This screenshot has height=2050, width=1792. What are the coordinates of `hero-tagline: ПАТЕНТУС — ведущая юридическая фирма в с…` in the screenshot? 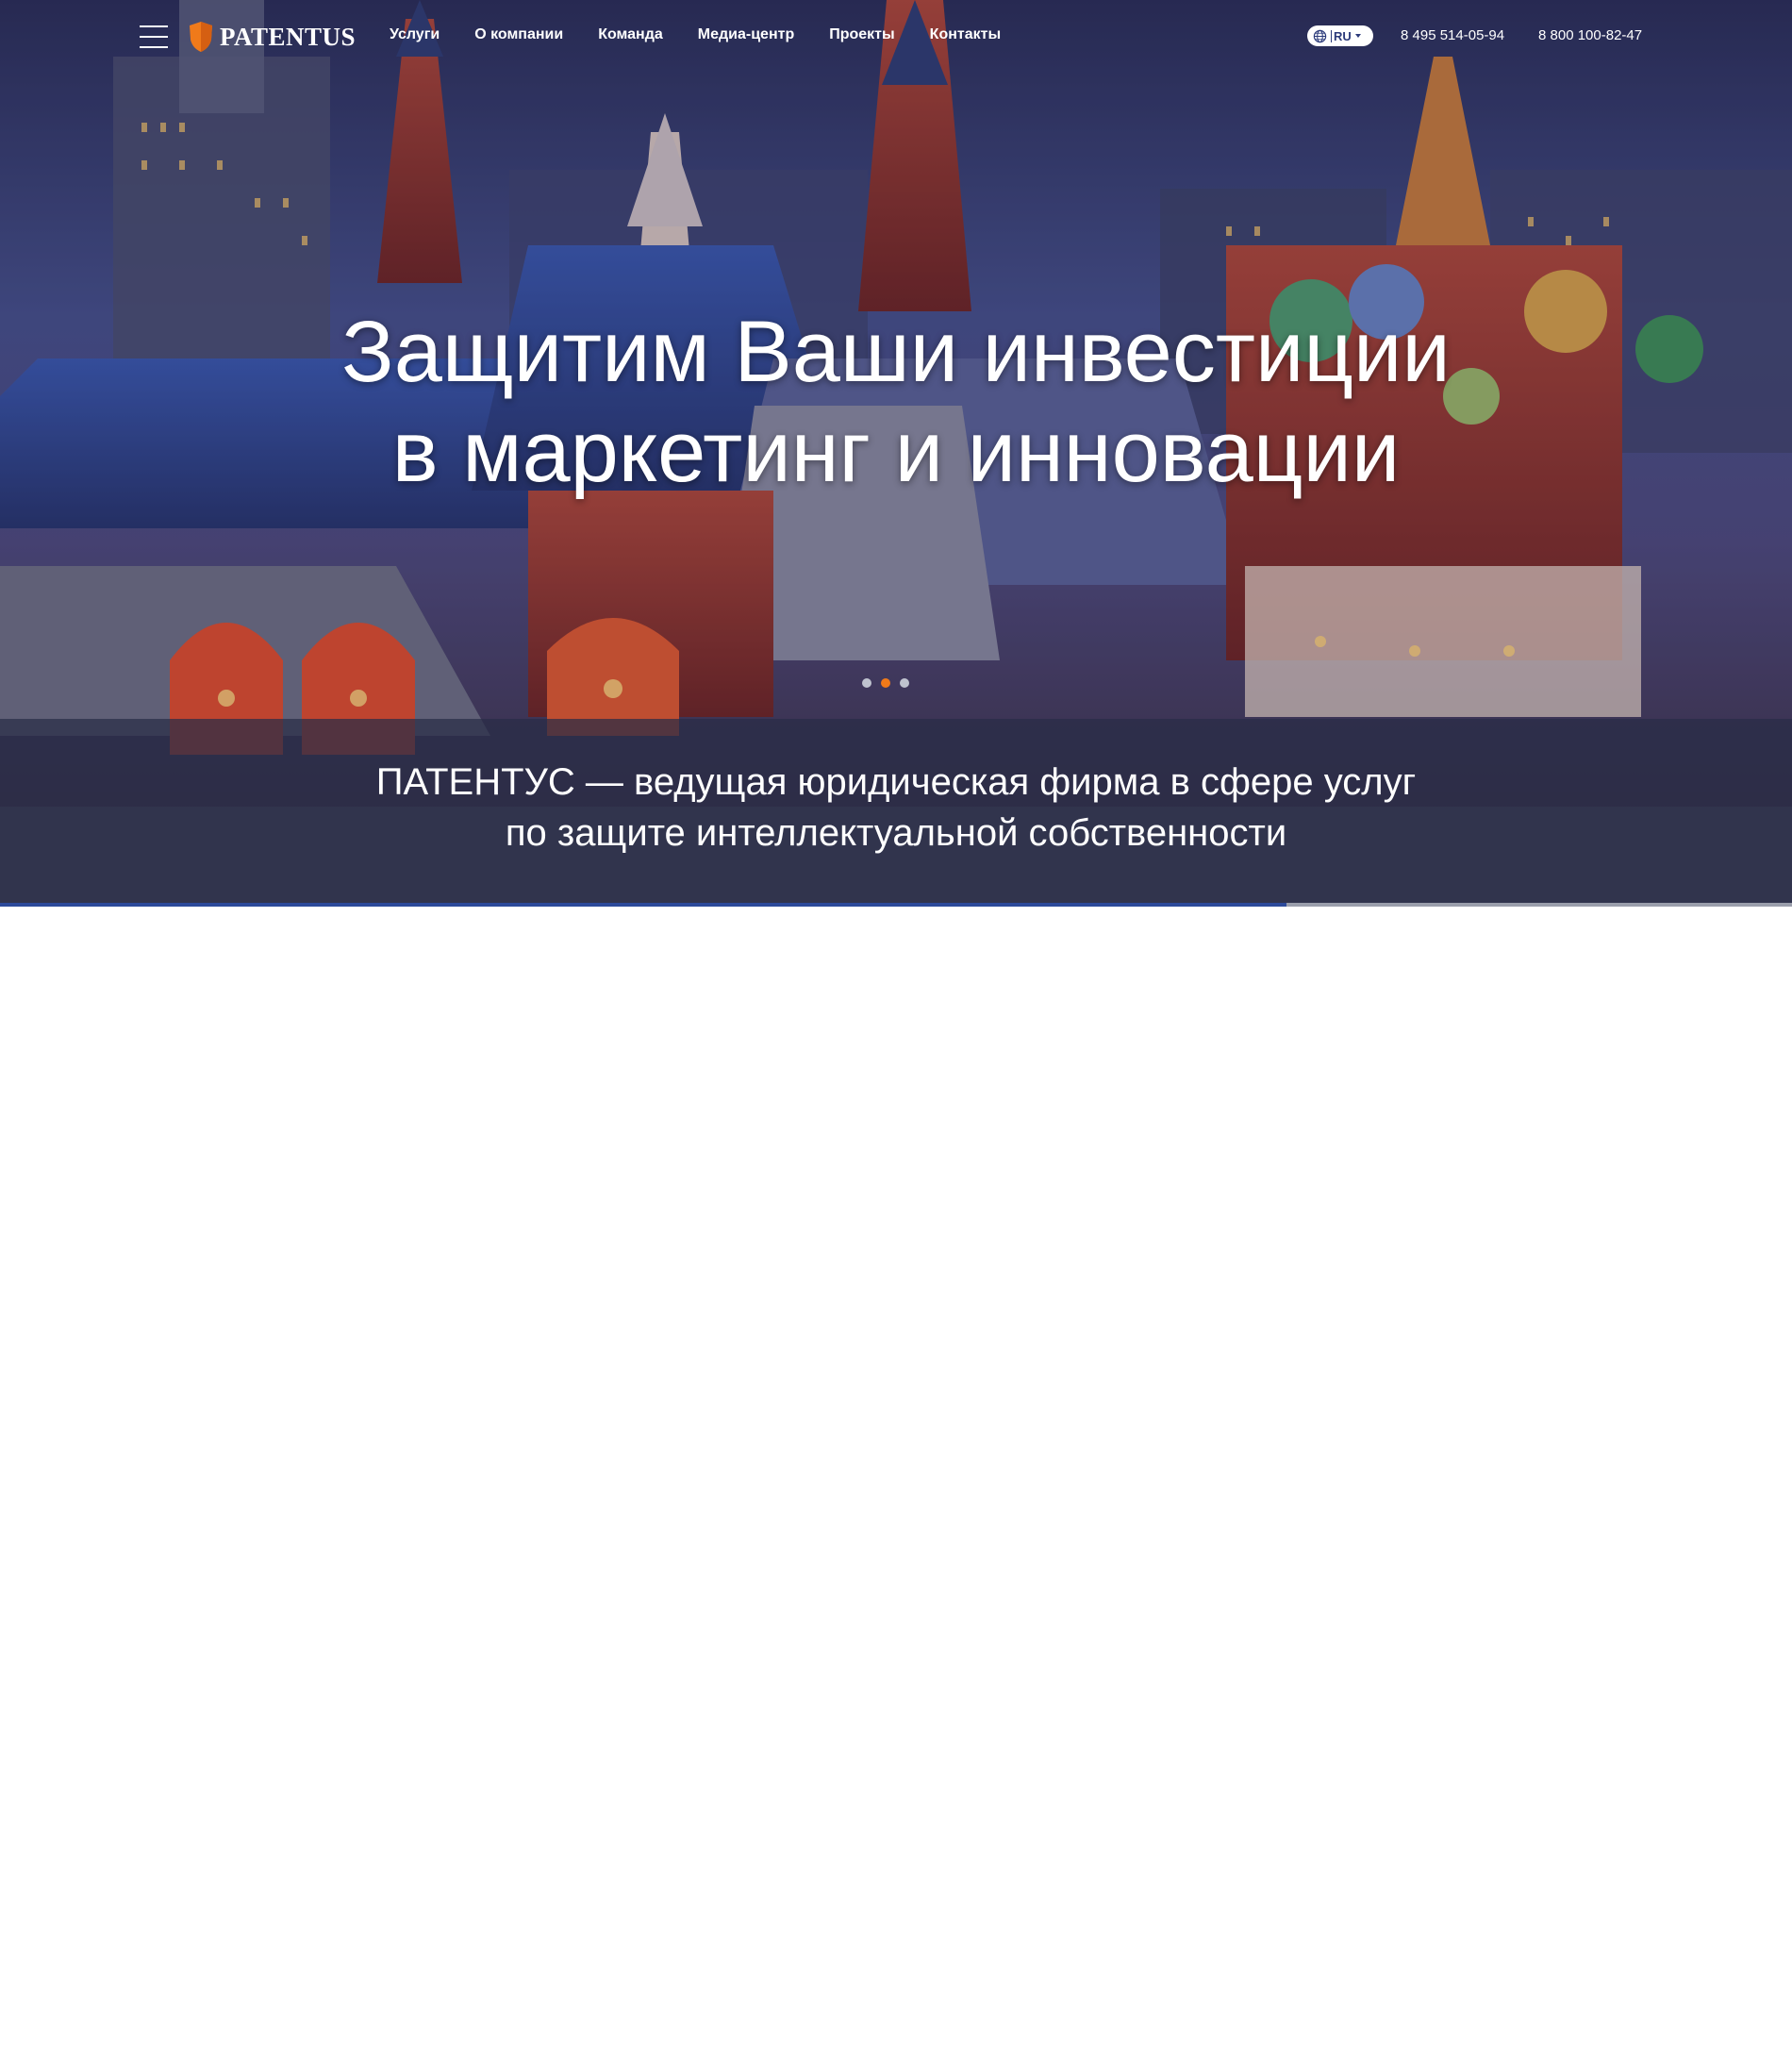 It's located at (896, 807).